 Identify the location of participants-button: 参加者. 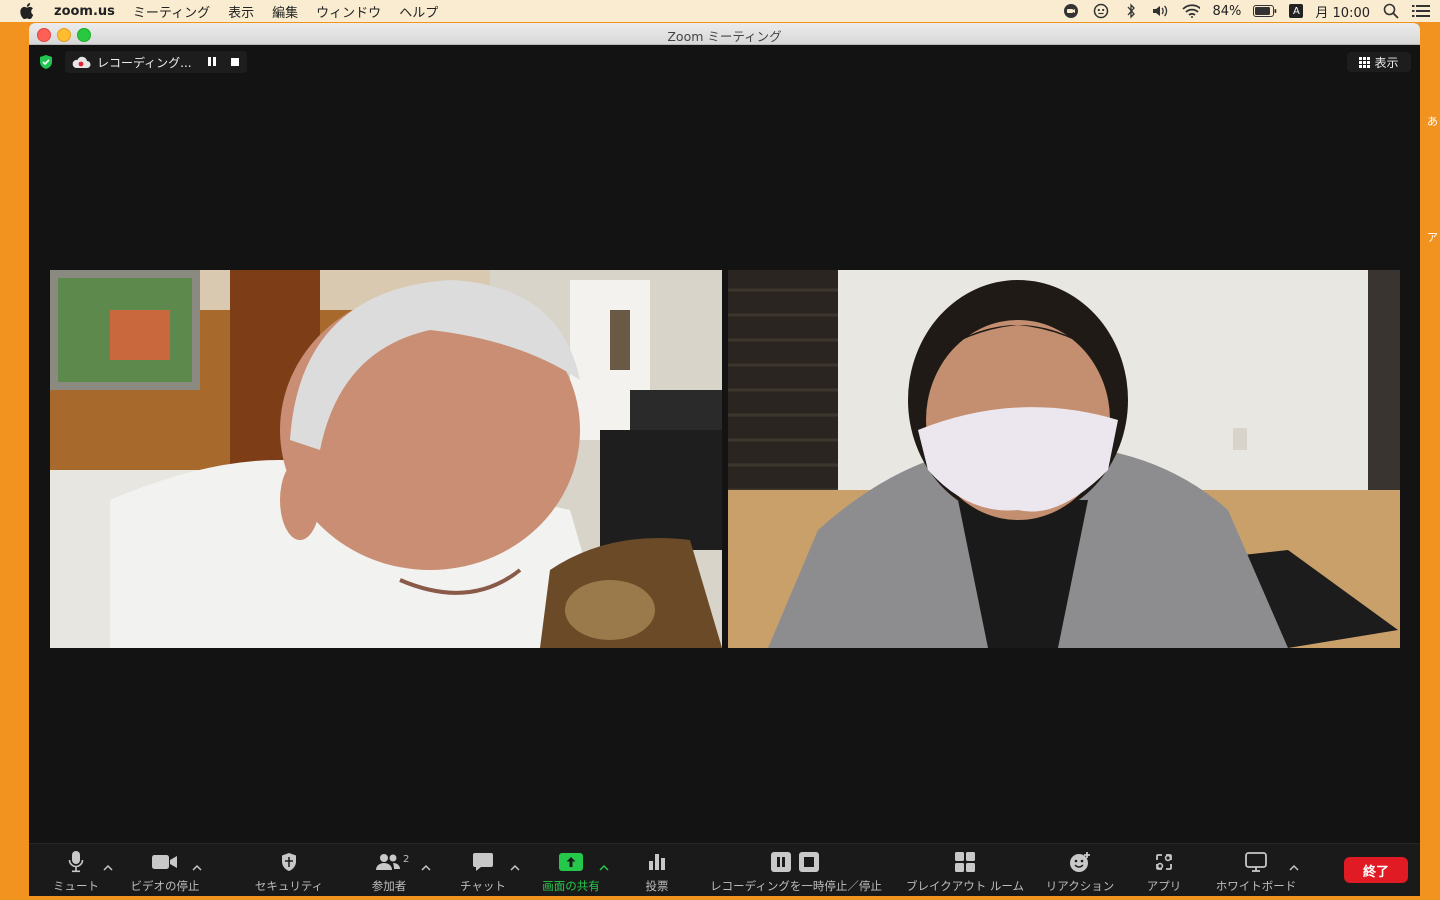
(389, 870).